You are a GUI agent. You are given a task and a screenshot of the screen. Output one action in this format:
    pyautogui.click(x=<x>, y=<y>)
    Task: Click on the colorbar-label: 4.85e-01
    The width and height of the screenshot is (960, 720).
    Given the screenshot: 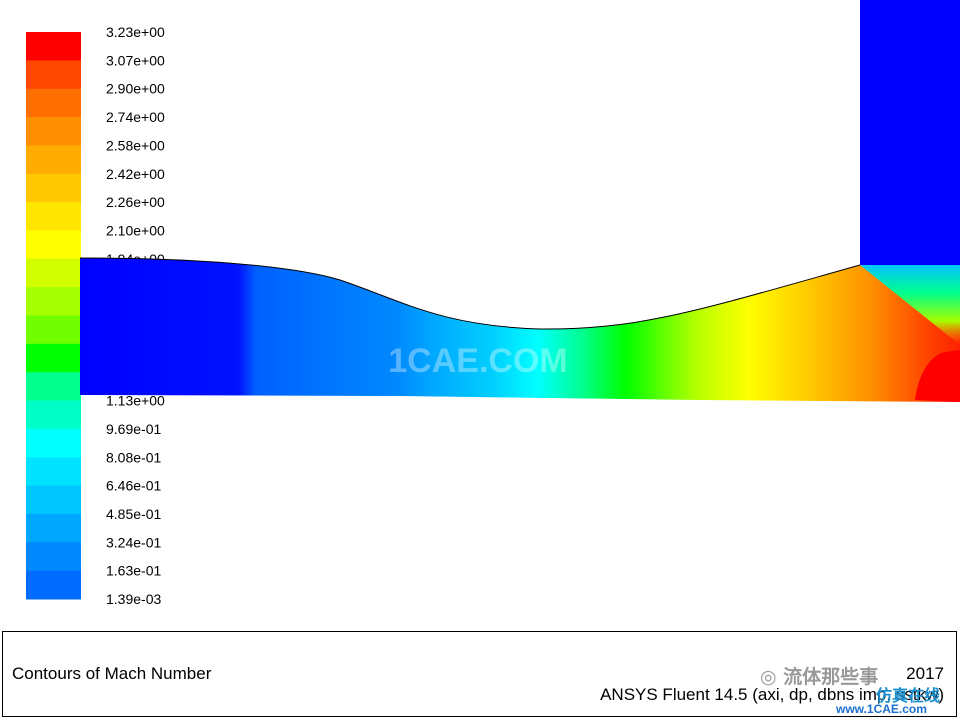 What is the action you would take?
    pyautogui.click(x=133, y=514)
    